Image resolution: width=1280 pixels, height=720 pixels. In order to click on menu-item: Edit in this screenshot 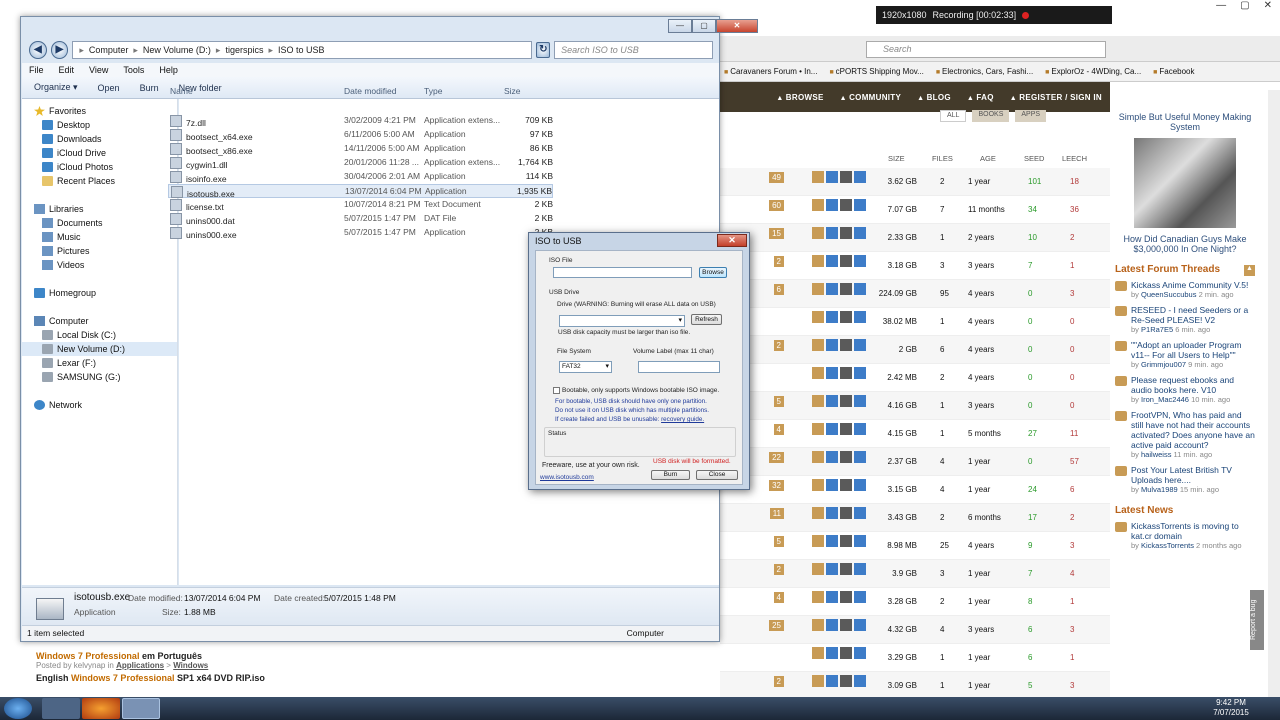, I will do `click(67, 70)`.